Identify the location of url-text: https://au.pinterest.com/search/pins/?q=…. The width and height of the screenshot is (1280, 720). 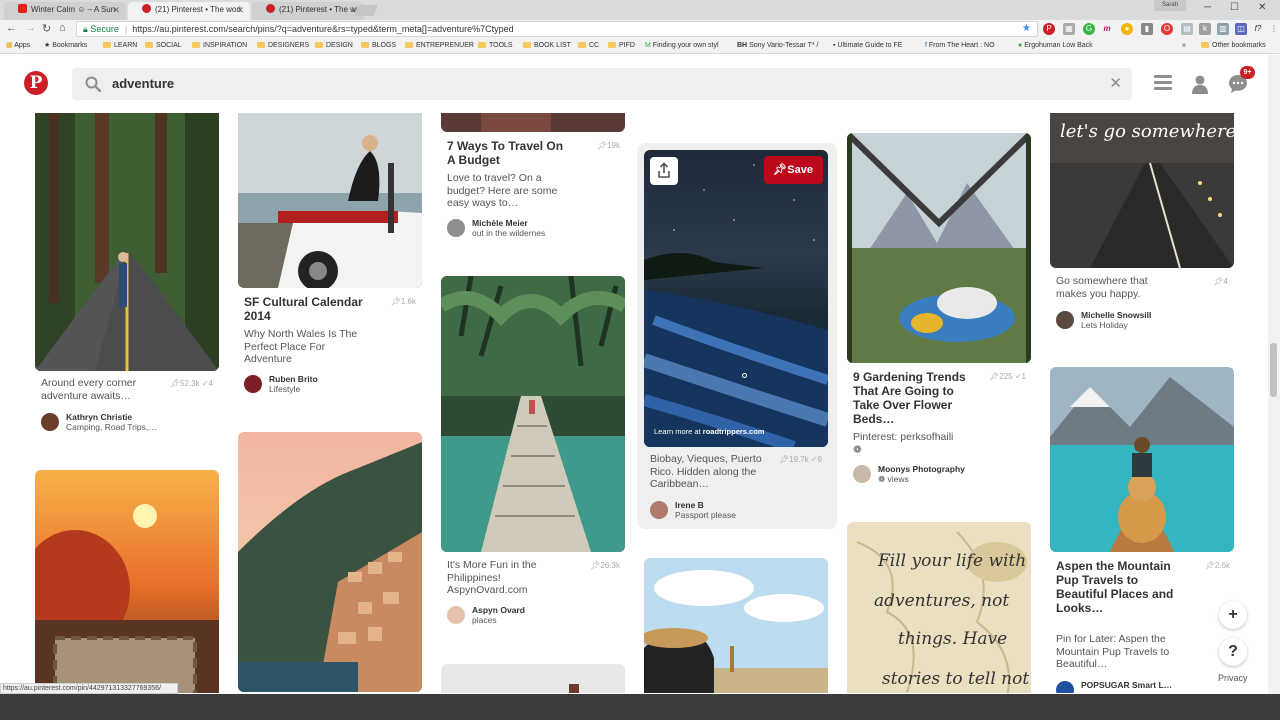
(323, 29).